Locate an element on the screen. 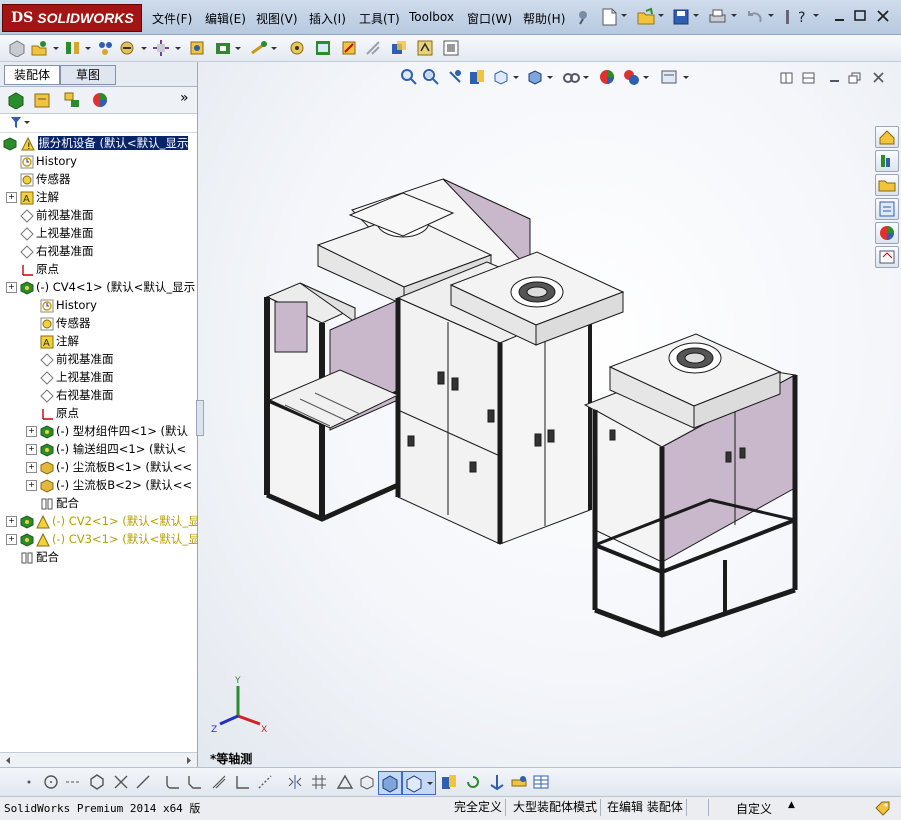  apply-scene-icon is located at coordinates (631, 77).